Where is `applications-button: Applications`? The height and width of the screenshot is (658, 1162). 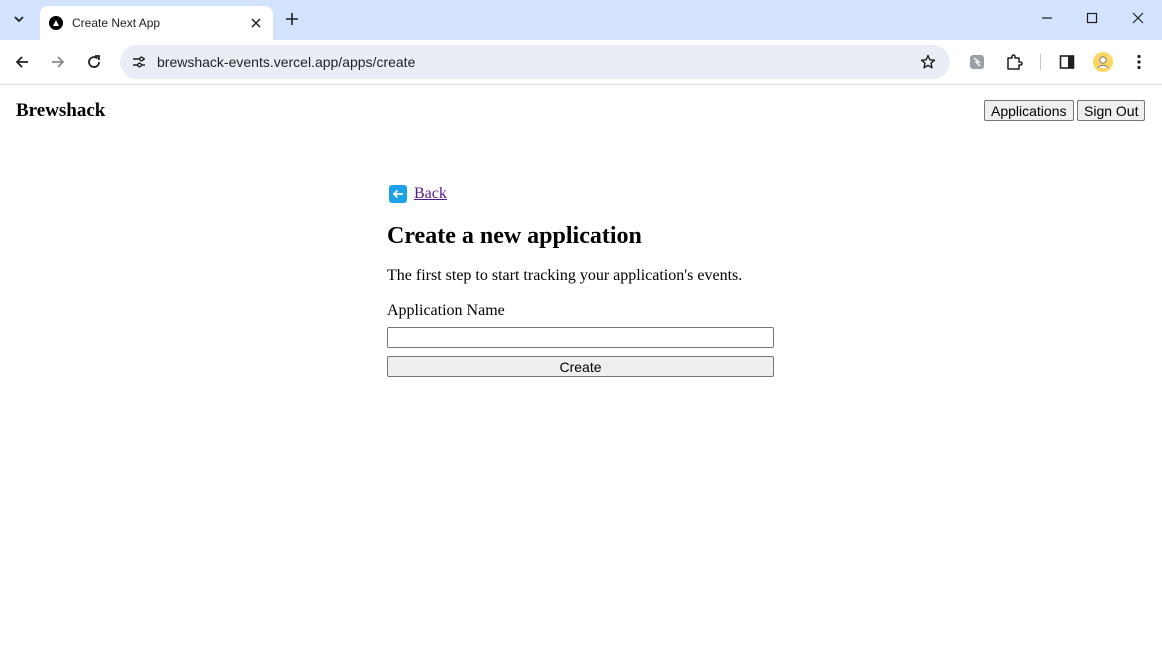 applications-button: Applications is located at coordinates (1029, 110).